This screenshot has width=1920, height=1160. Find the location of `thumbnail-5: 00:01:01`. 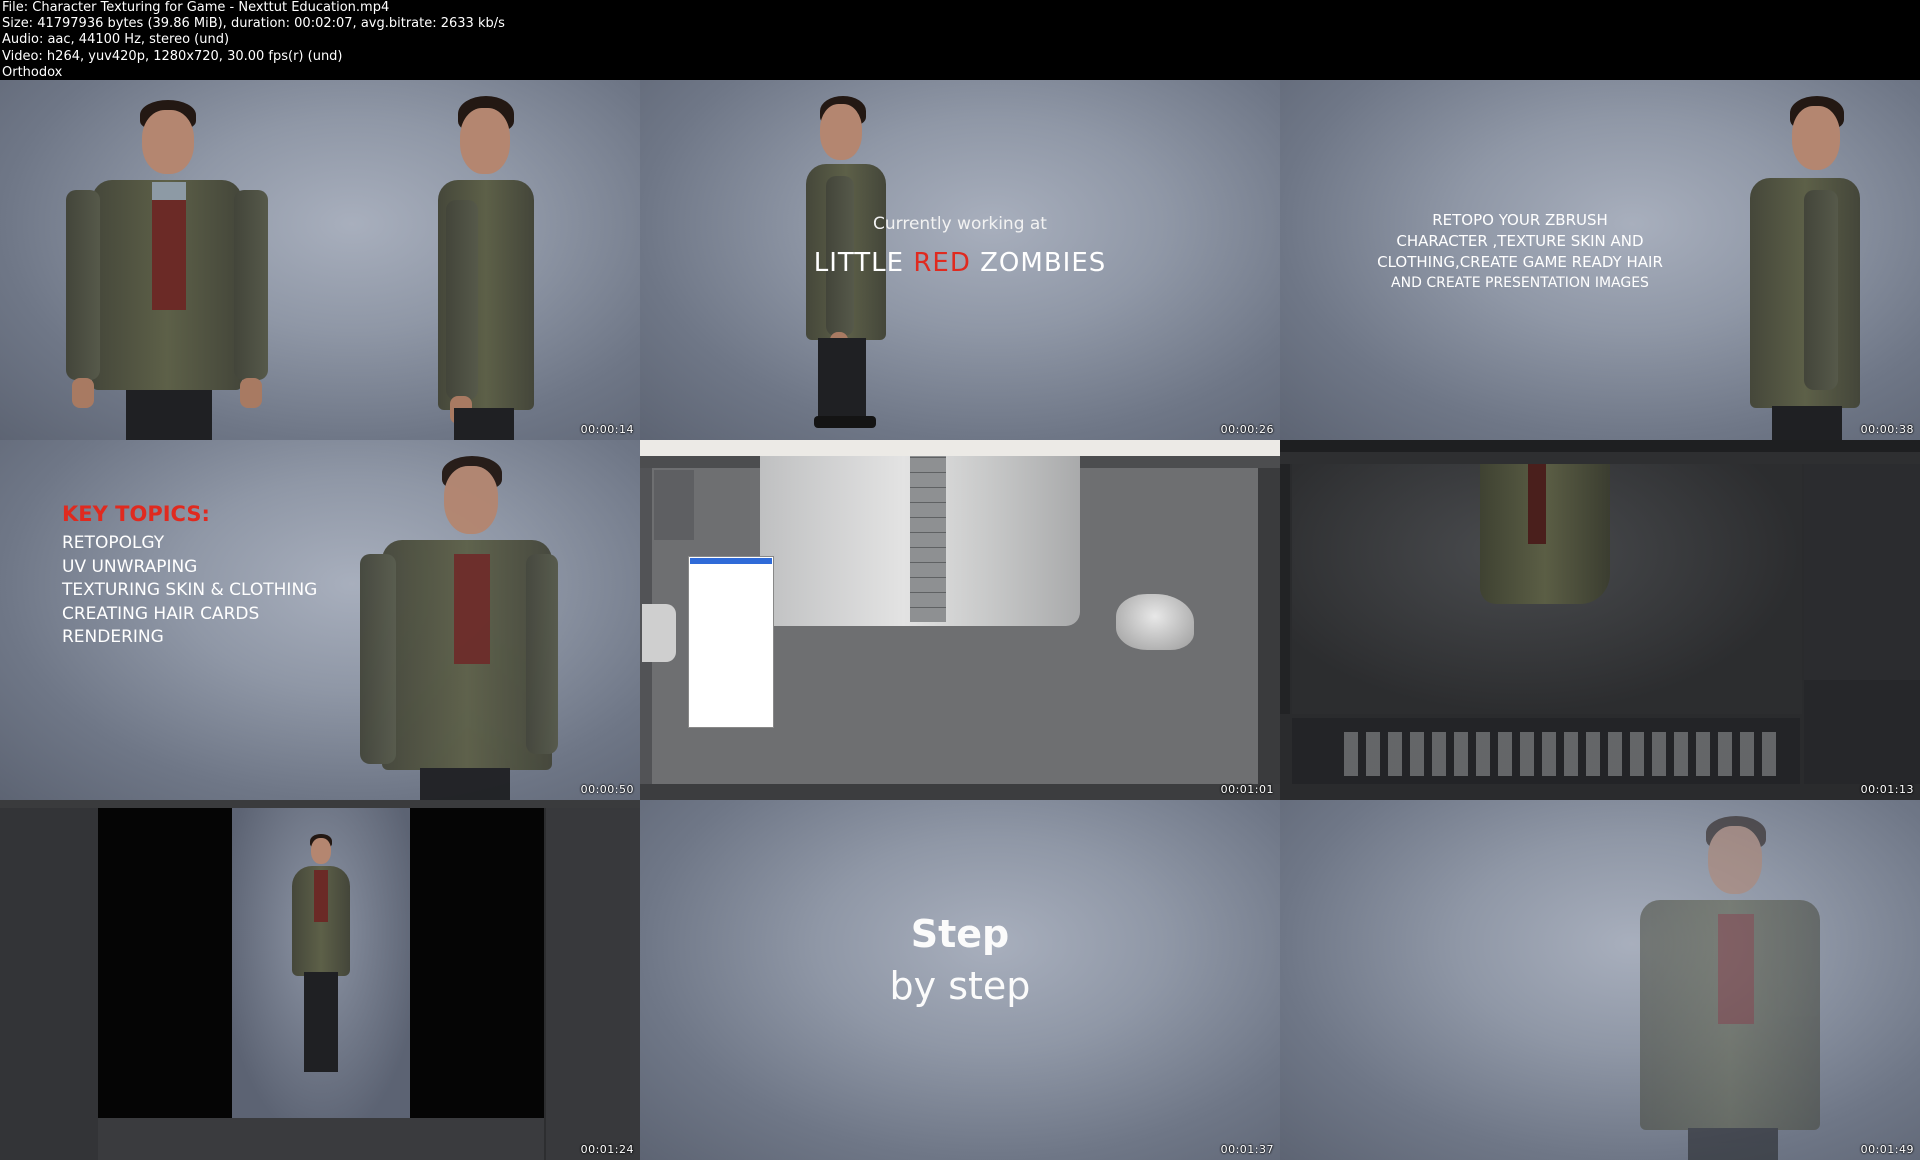

thumbnail-5: 00:01:01 is located at coordinates (960, 620).